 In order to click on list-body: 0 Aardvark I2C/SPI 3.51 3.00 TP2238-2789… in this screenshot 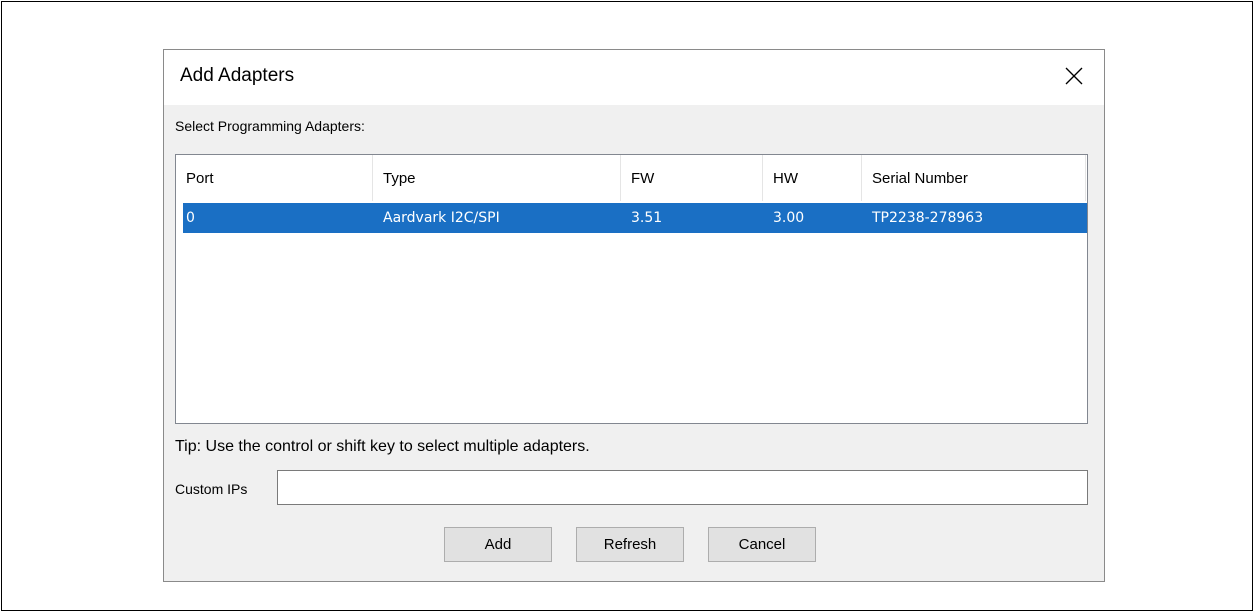, I will do `click(635, 218)`.